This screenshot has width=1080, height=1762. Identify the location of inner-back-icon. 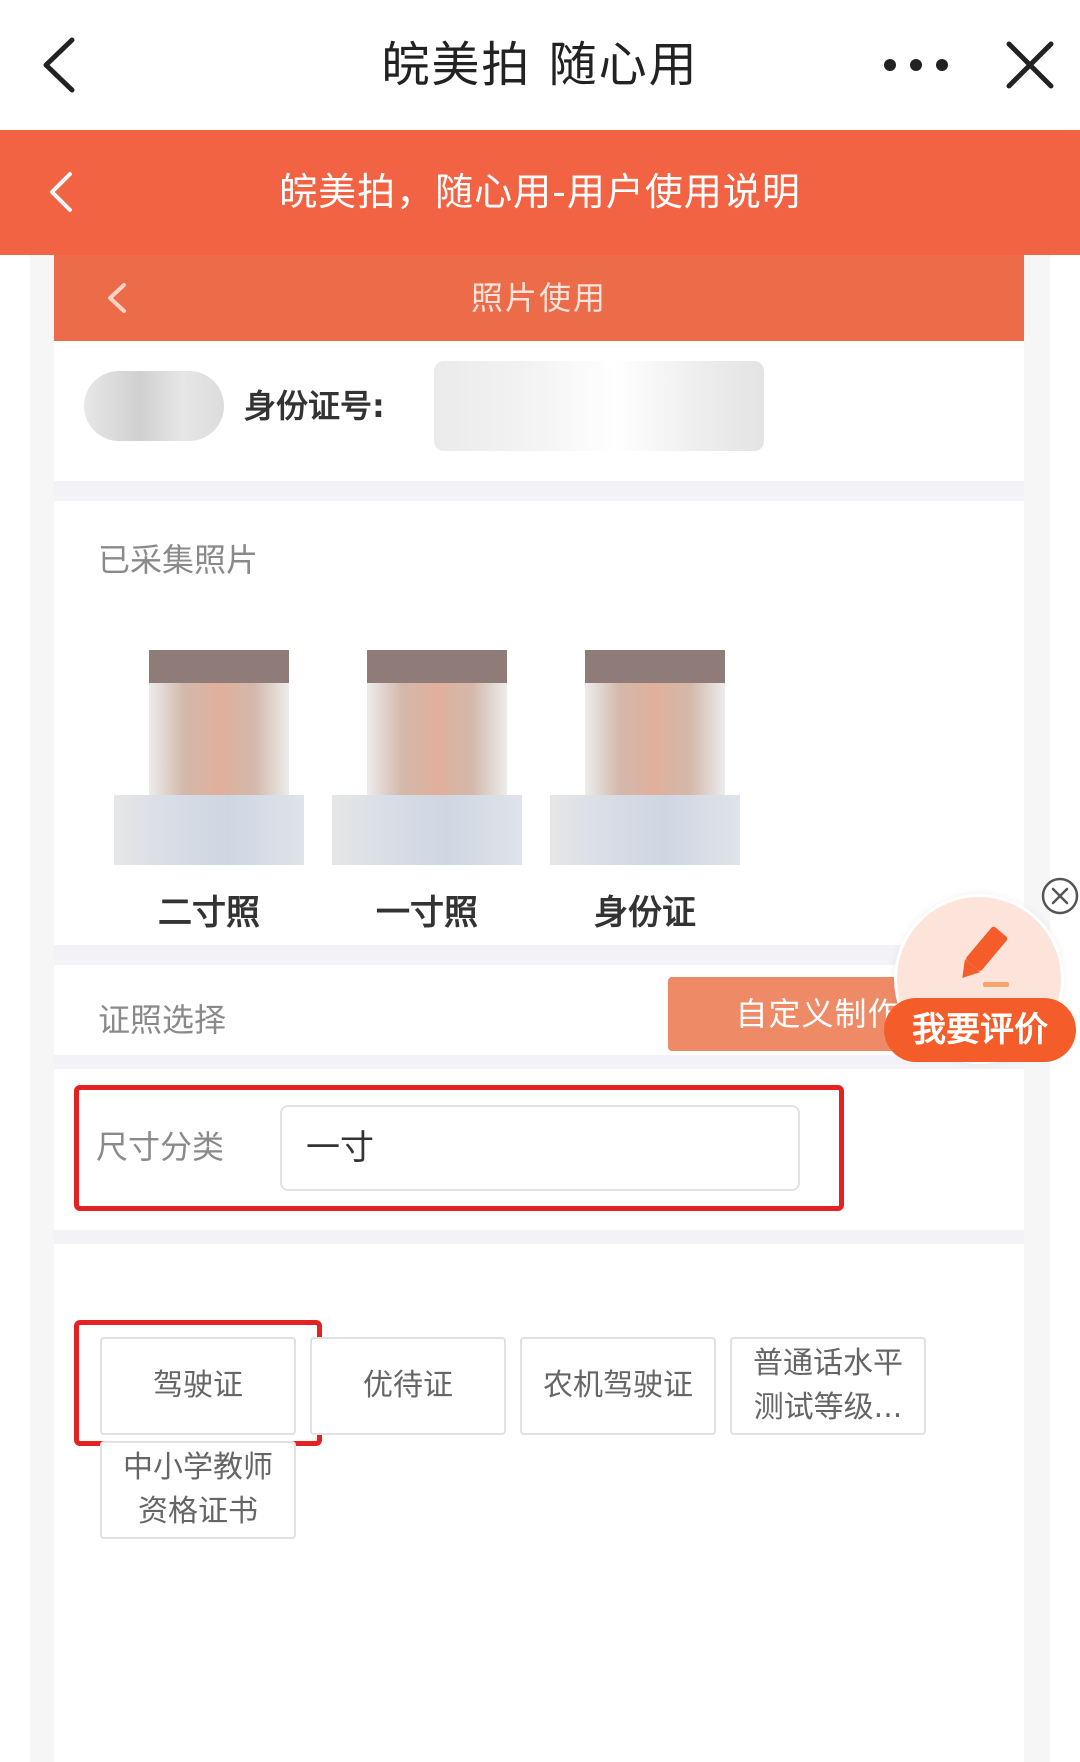
(119, 298).